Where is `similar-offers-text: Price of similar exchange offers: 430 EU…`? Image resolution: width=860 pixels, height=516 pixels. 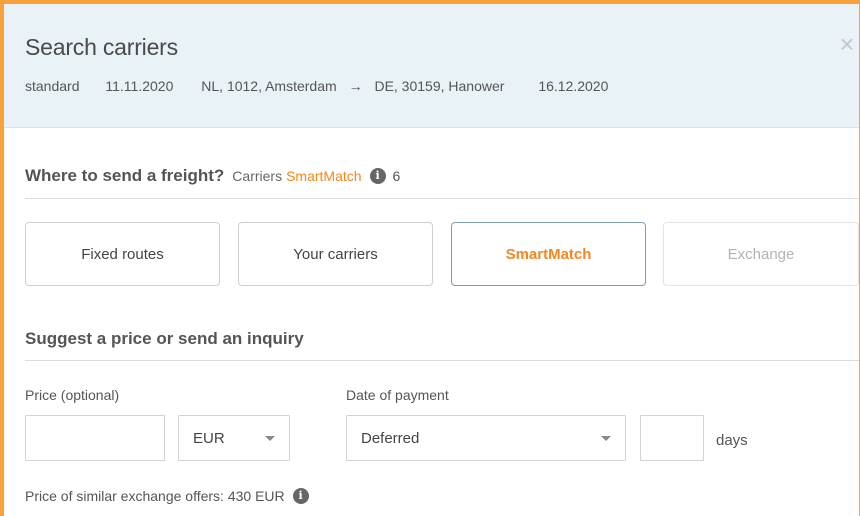
similar-offers-text: Price of similar exchange offers: 430 EU… is located at coordinates (155, 496).